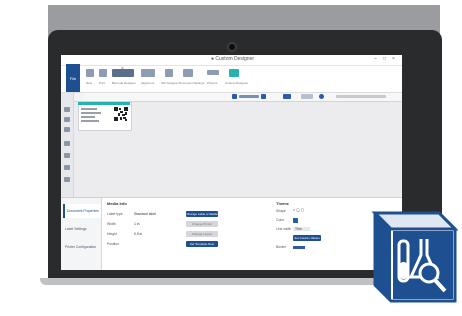  Describe the element at coordinates (321, 96) in the screenshot. I see `zoom-icon` at that location.